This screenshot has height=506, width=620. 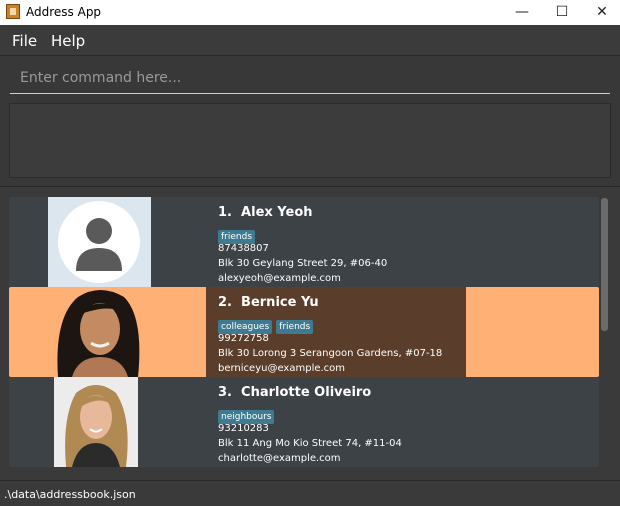 What do you see at coordinates (280, 302) in the screenshot?
I see `person-name: Bernice Yu` at bounding box center [280, 302].